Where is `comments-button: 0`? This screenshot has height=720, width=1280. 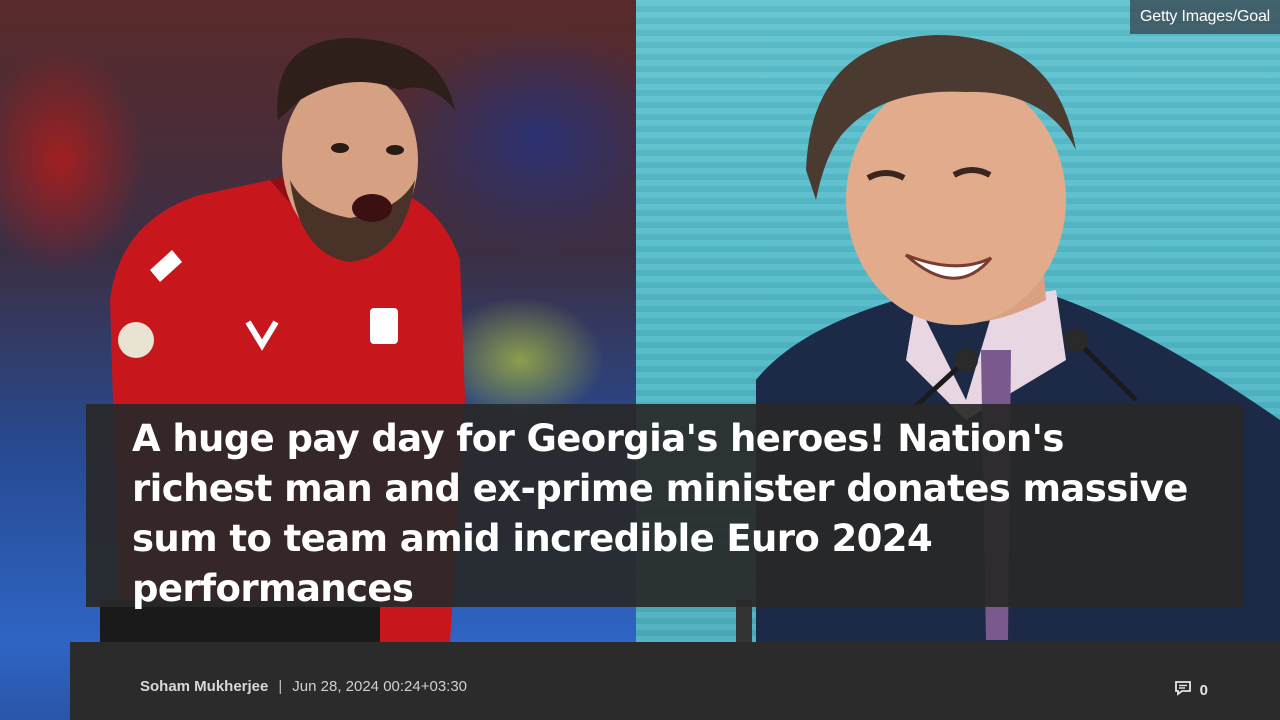 comments-button: 0 is located at coordinates (1191, 690).